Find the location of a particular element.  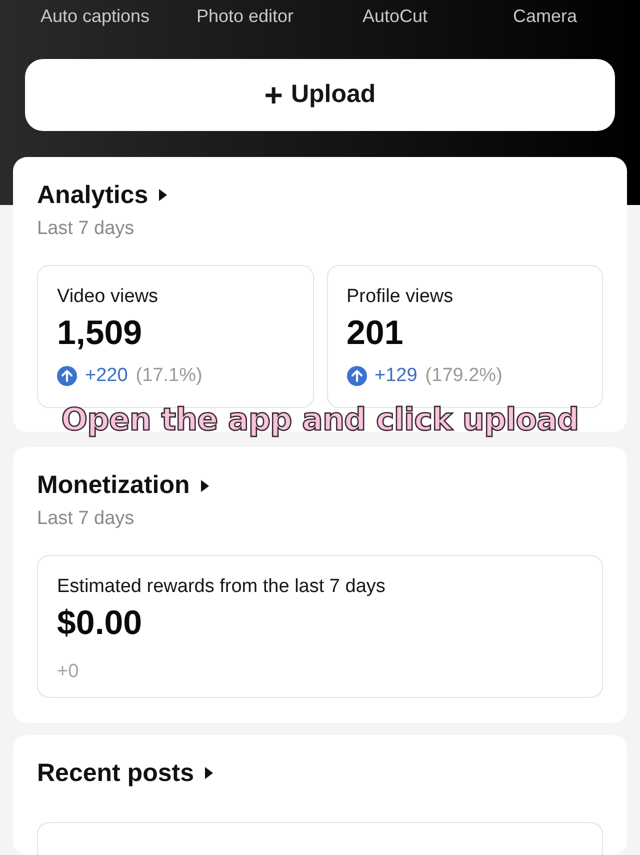

section-title: Recent posts is located at coordinates (115, 773).